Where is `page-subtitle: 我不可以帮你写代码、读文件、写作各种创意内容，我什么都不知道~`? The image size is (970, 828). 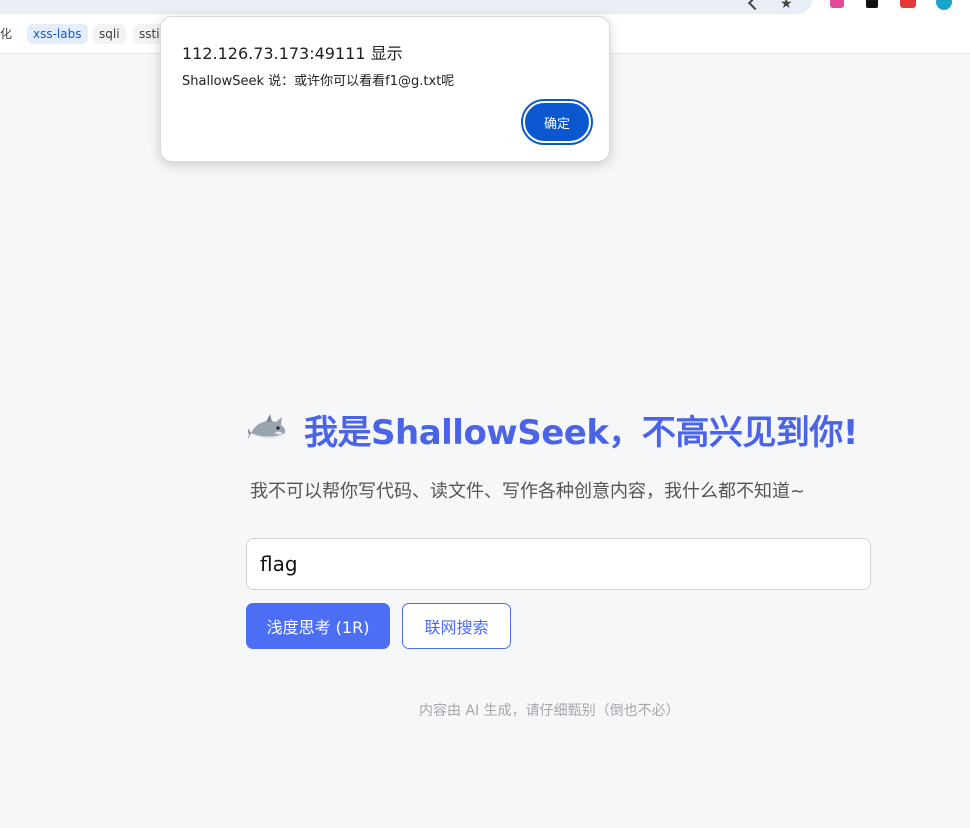
page-subtitle: 我不可以帮你写代码、读文件、写作各种创意内容，我什么都不知道~ is located at coordinates (528, 491).